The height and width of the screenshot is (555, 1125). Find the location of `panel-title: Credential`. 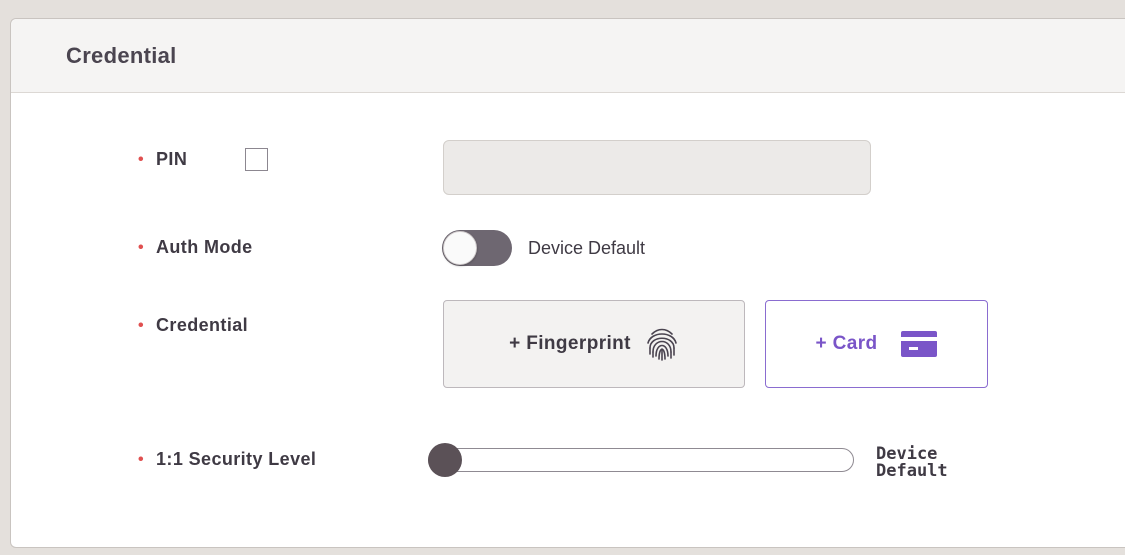

panel-title: Credential is located at coordinates (121, 55).